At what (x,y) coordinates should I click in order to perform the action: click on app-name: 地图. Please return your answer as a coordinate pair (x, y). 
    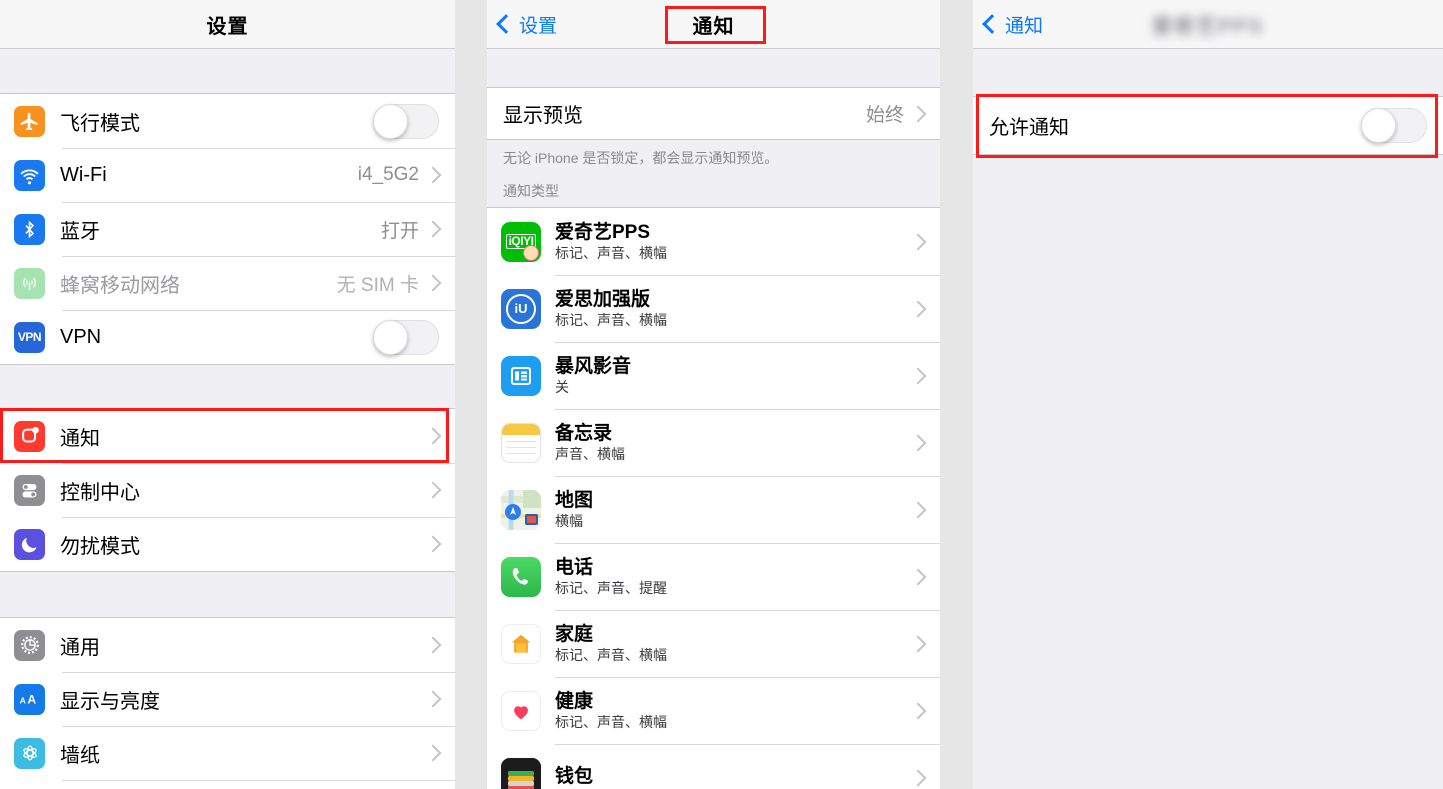
    Looking at the image, I should click on (574, 500).